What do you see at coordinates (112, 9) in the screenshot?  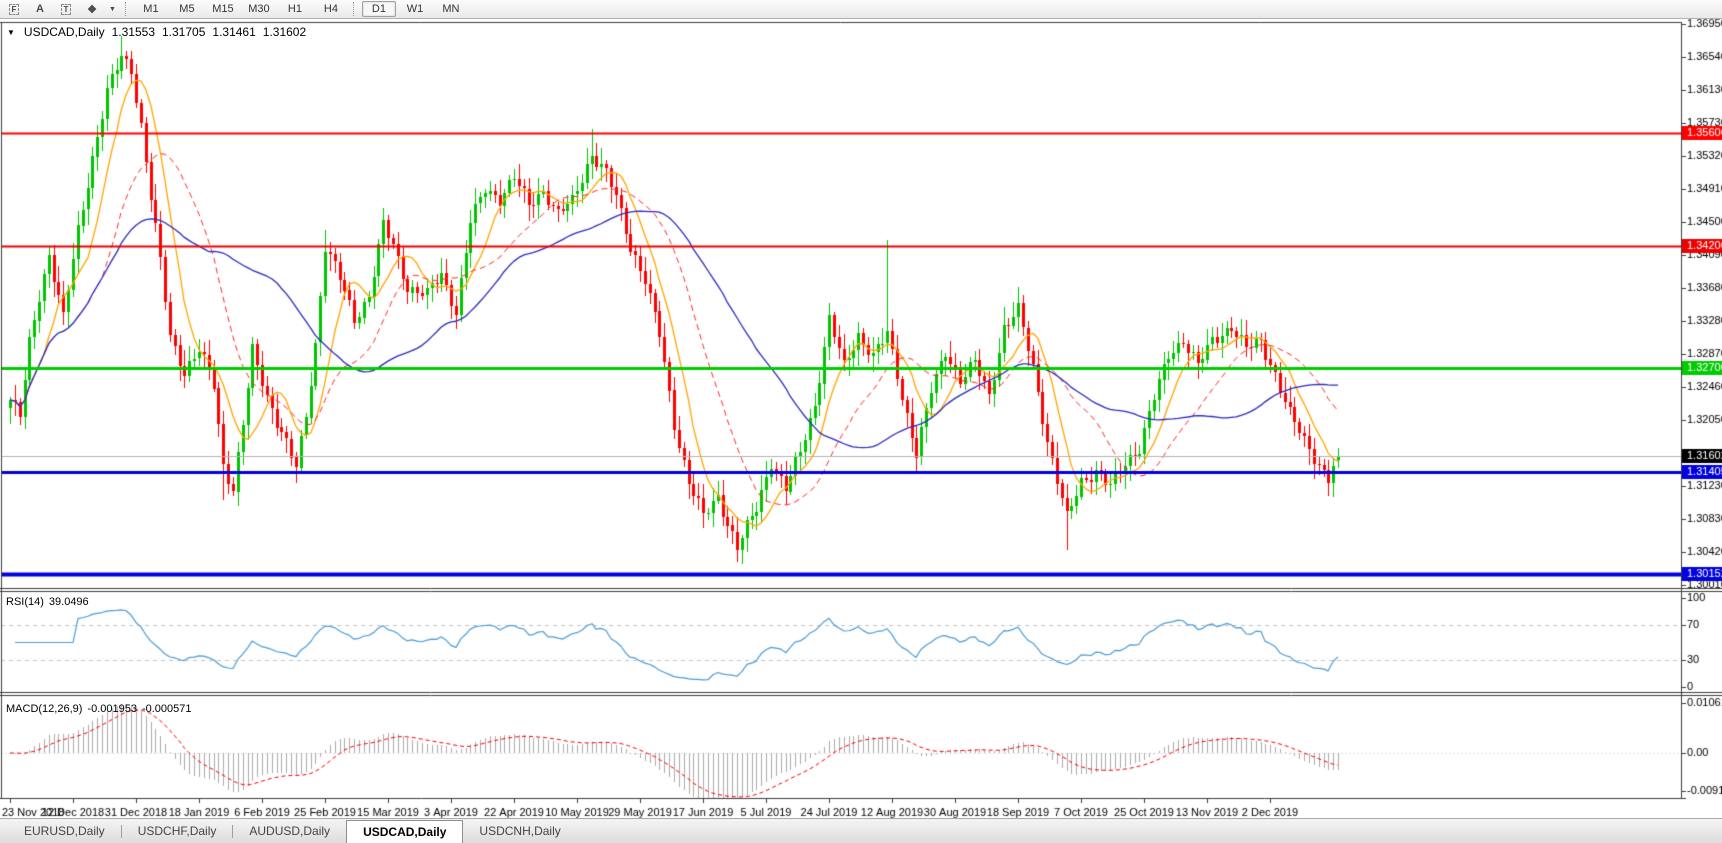 I see `chevron-down-icon: ▼` at bounding box center [112, 9].